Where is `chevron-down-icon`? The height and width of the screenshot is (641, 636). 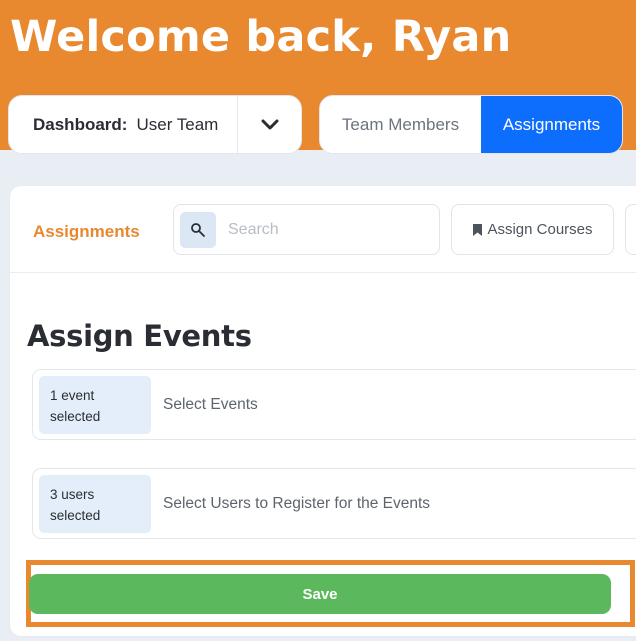
chevron-down-icon is located at coordinates (269, 124).